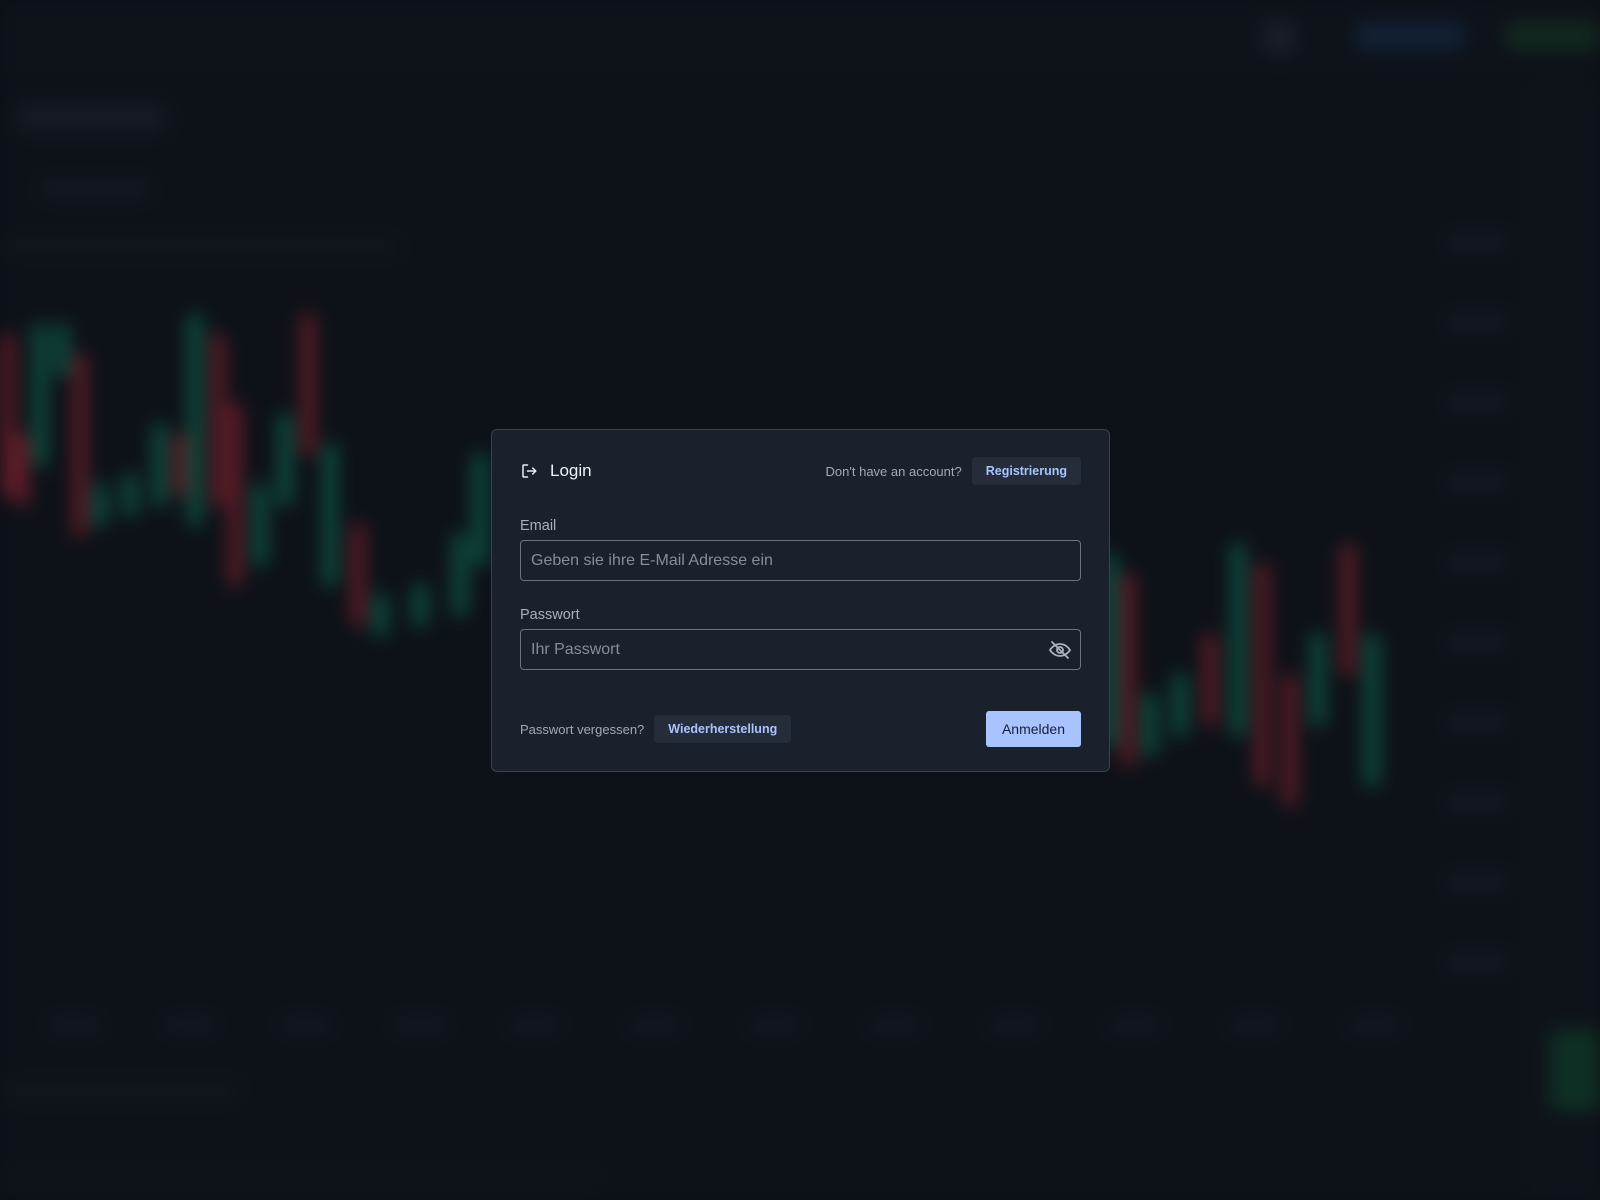 This screenshot has width=1600, height=1200. I want to click on recovery-button: Wiederherstellung, so click(723, 729).